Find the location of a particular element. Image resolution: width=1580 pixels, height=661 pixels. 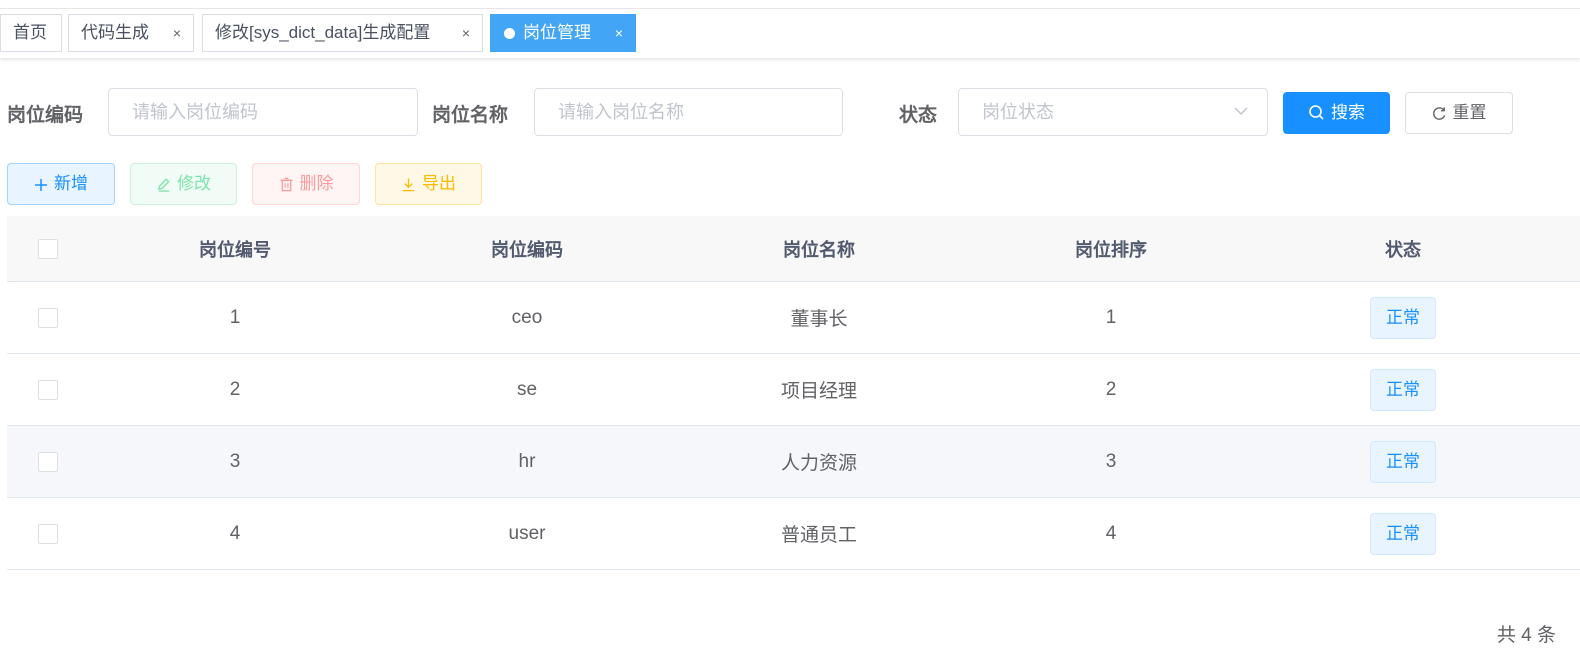

tag-post-management: 岗位管理 × is located at coordinates (563, 33).